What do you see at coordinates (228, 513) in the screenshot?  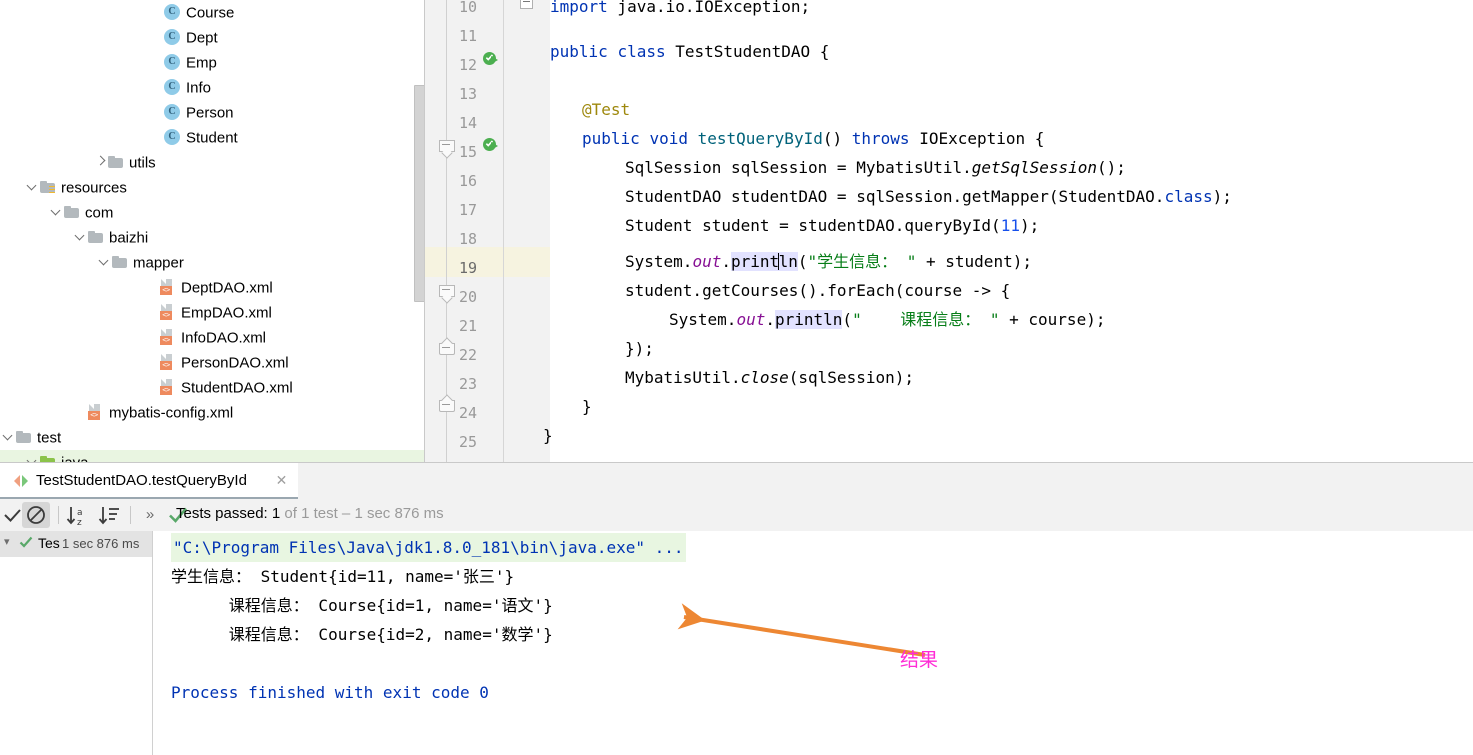 I see `tests-passed-count: Tests passed: 1` at bounding box center [228, 513].